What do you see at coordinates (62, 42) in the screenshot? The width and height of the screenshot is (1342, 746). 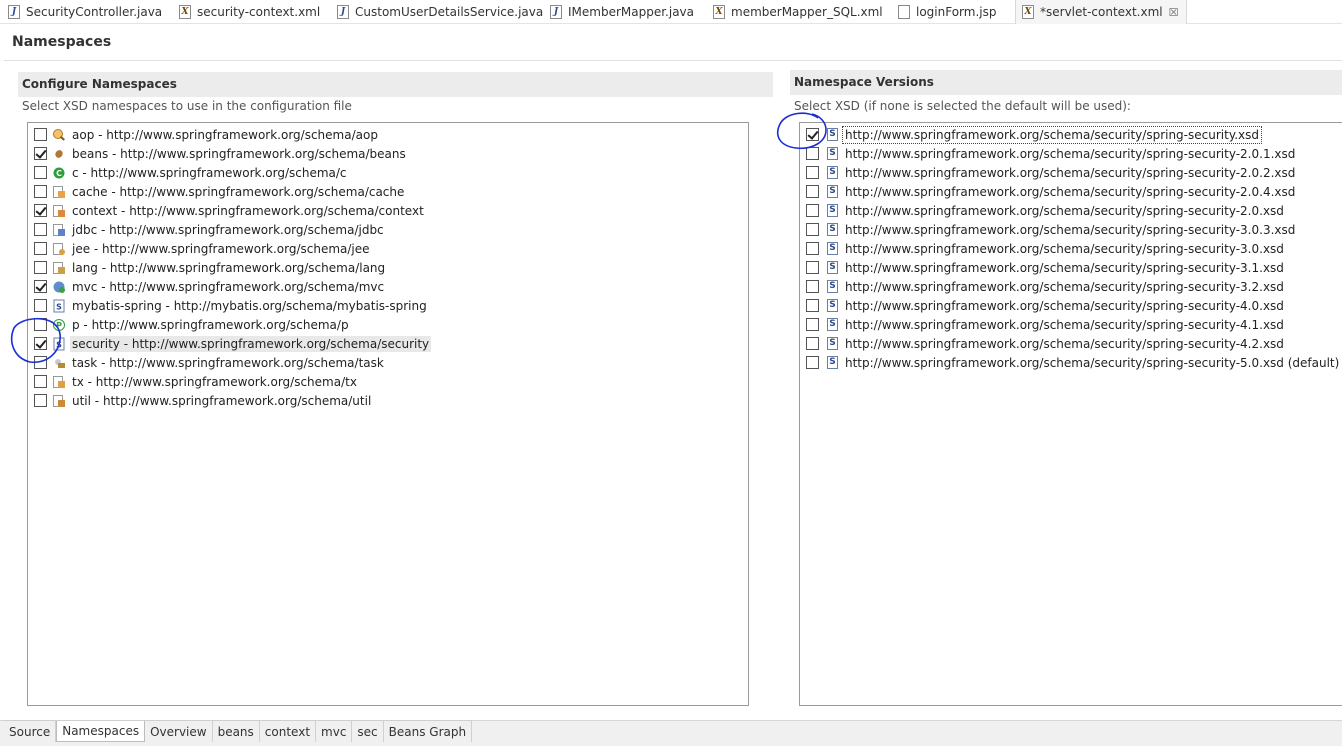 I see `page-title: Namespaces` at bounding box center [62, 42].